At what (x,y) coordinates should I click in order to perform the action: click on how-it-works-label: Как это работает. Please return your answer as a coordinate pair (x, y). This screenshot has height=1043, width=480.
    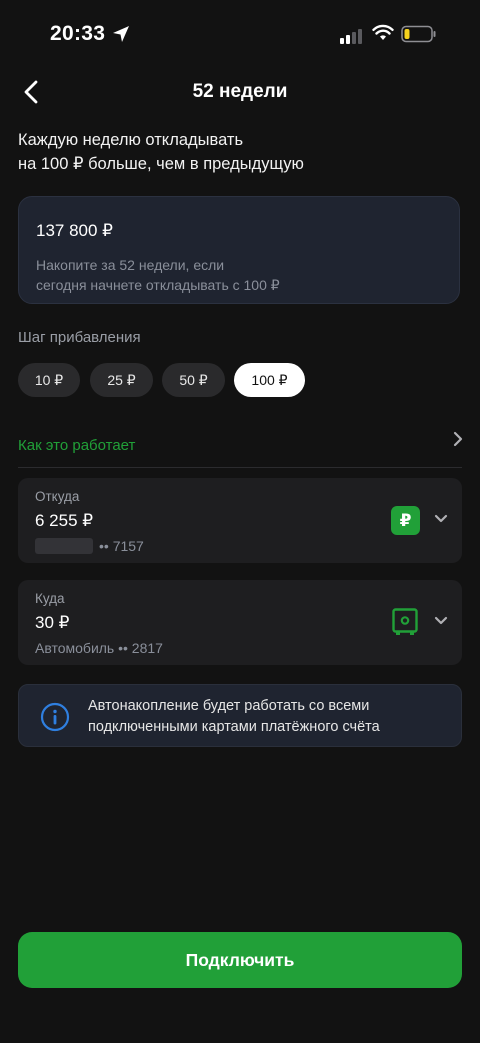
    Looking at the image, I should click on (77, 445).